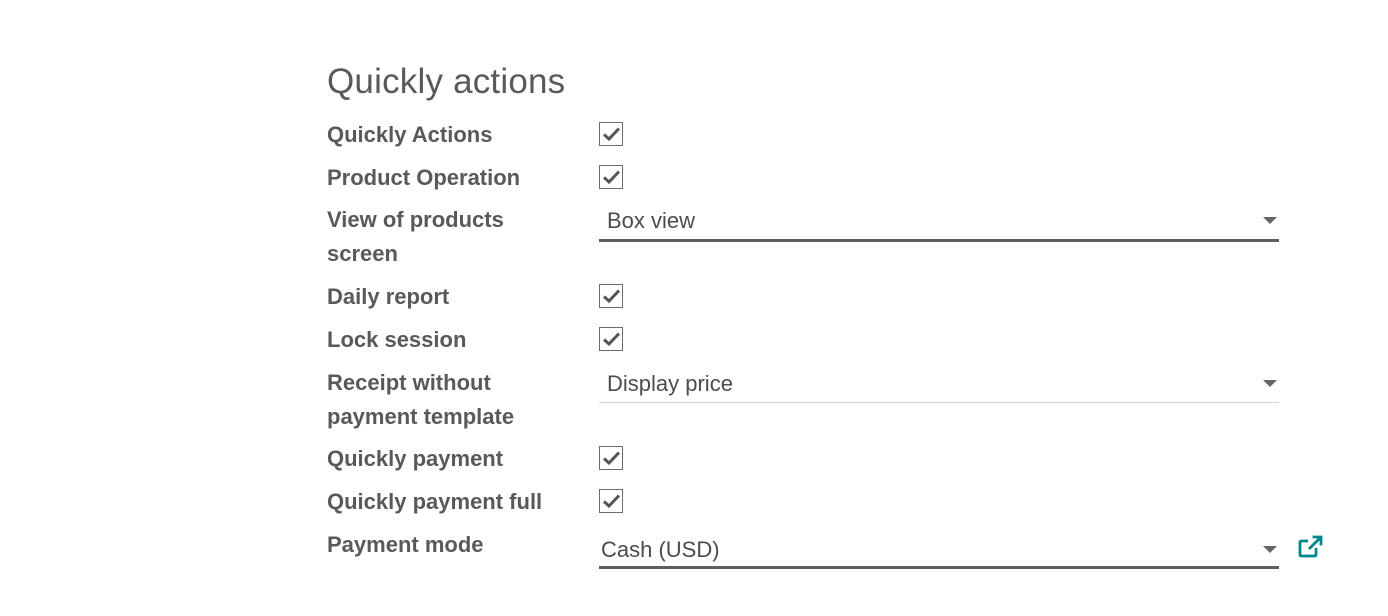 Image resolution: width=1388 pixels, height=616 pixels. I want to click on receipt-without-payment-template-value: Display price, so click(670, 383).